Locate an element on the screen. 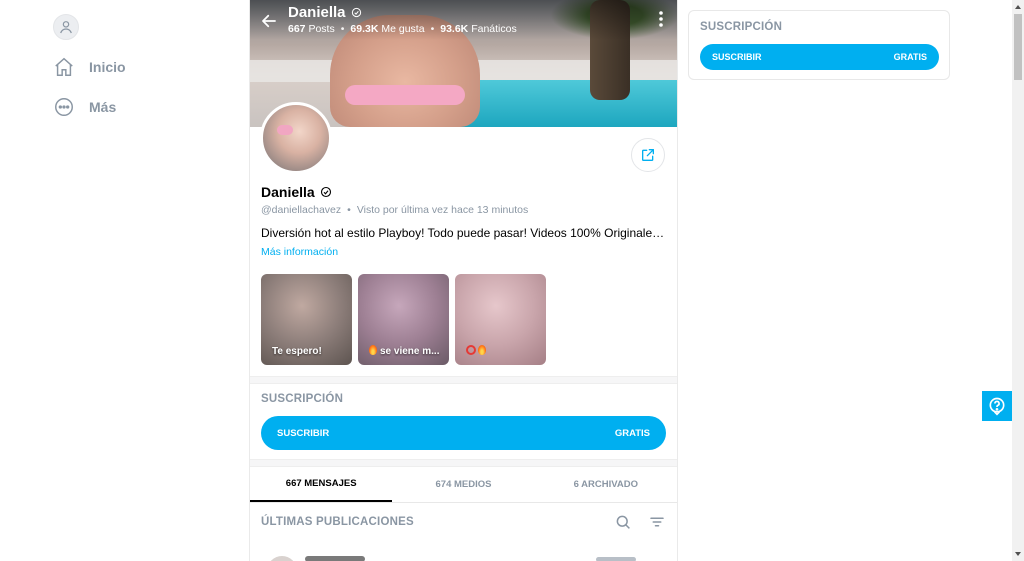  highlight-label: Te espero! is located at coordinates (297, 351).